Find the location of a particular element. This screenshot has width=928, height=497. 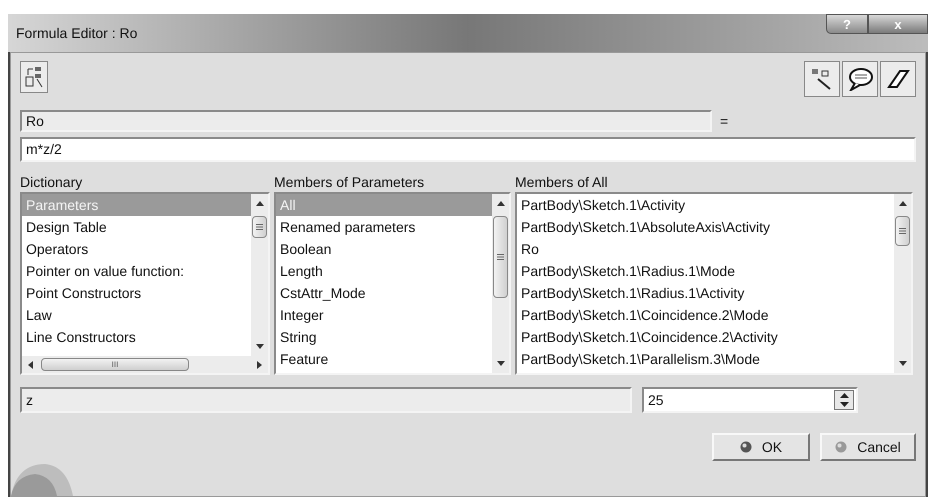

dialog-button: Cancel is located at coordinates (868, 447).